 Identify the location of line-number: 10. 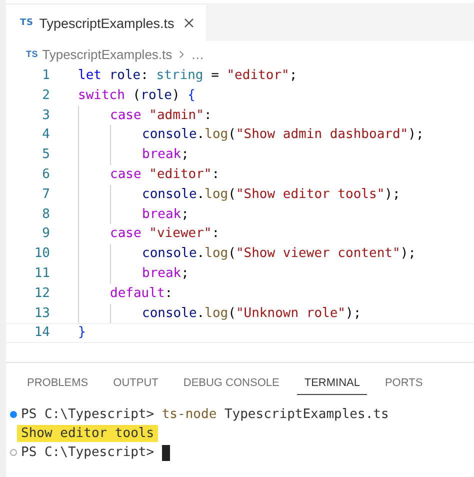
(41, 254).